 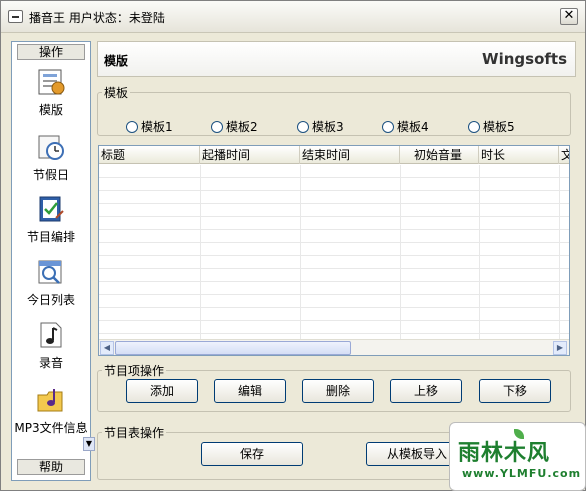 I want to click on nav-item-record: 录音, so click(x=51, y=345).